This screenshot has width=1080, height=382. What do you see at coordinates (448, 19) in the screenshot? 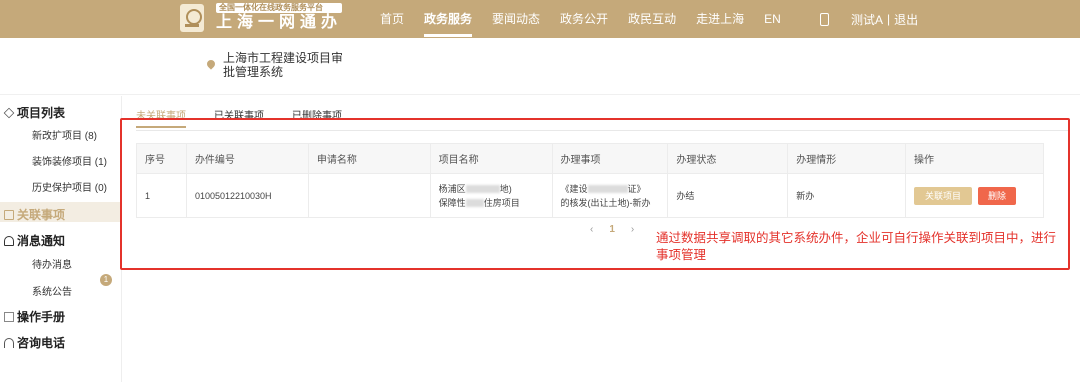
I see `nav-gov-service: 政务服务` at bounding box center [448, 19].